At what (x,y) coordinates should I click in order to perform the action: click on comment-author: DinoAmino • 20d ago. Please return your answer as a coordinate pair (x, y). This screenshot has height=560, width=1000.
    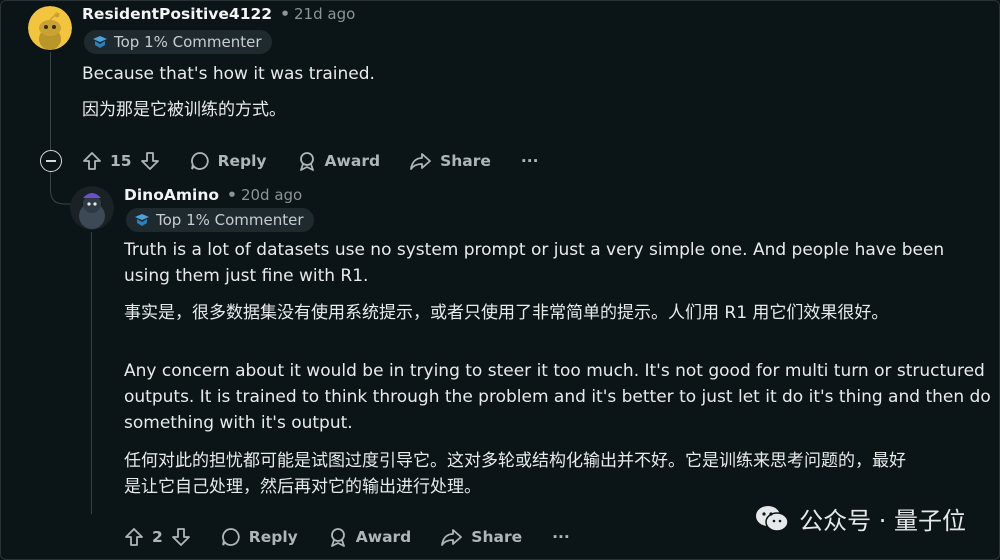
    Looking at the image, I should click on (213, 195).